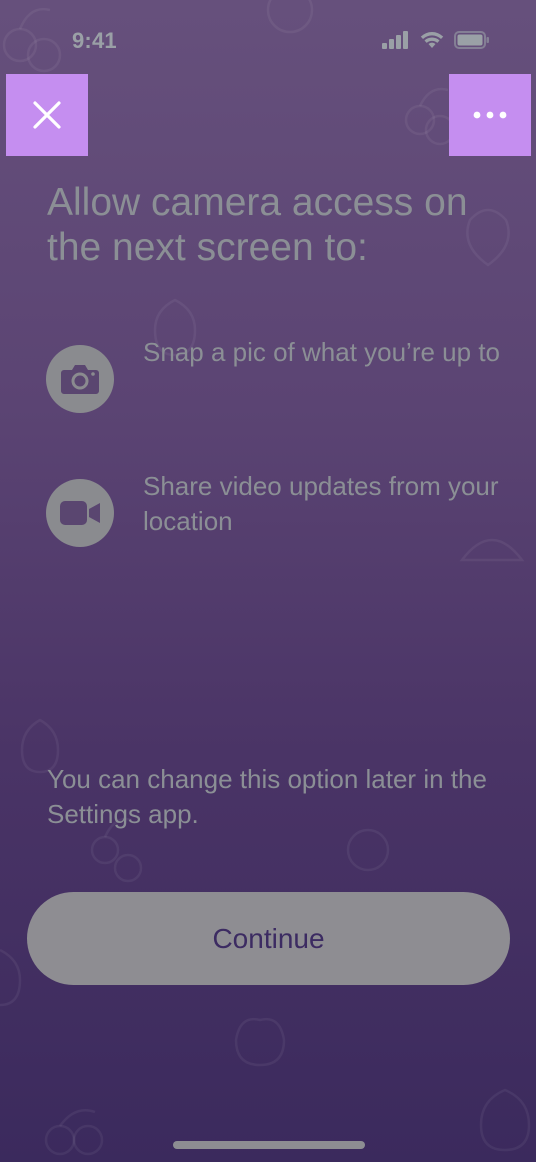 The width and height of the screenshot is (536, 1162). I want to click on feature-text: Snap a pic of what you’re up to, so click(322, 352).